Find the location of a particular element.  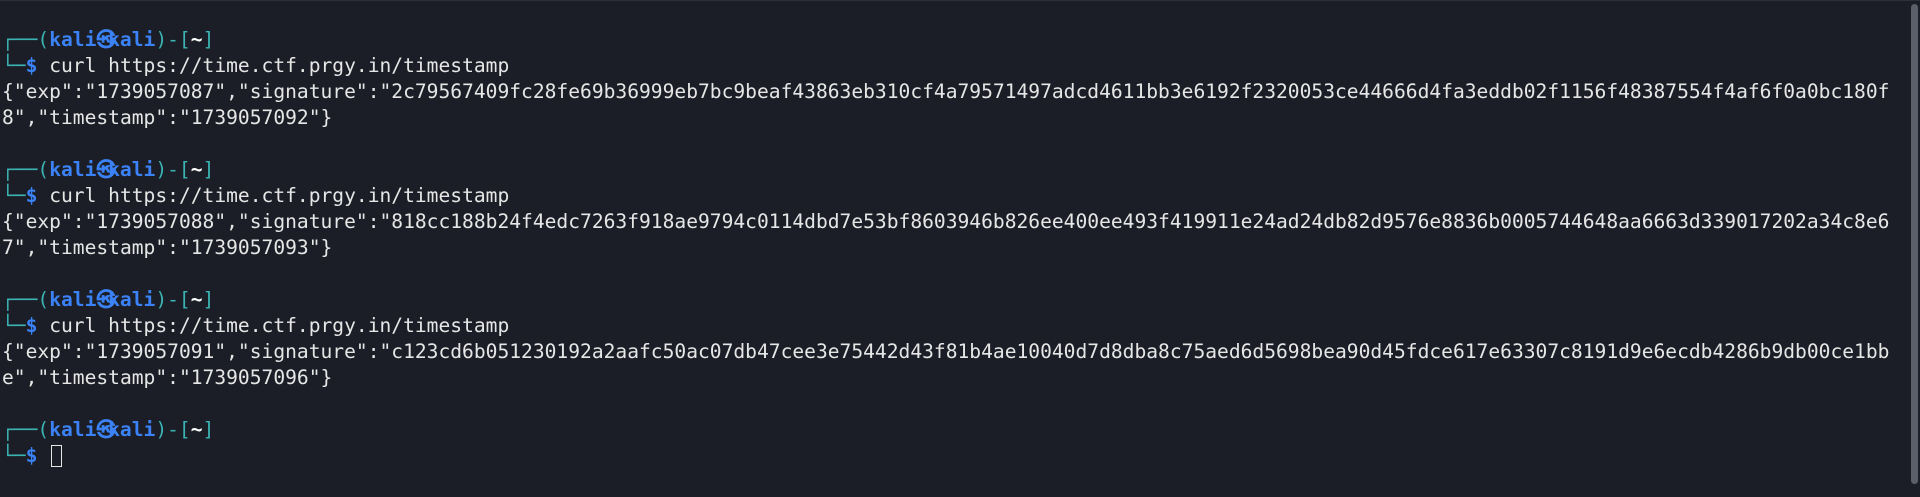

active-prompt: ┌──(kali㉿kali)-[~] └─$ is located at coordinates (961, 443).